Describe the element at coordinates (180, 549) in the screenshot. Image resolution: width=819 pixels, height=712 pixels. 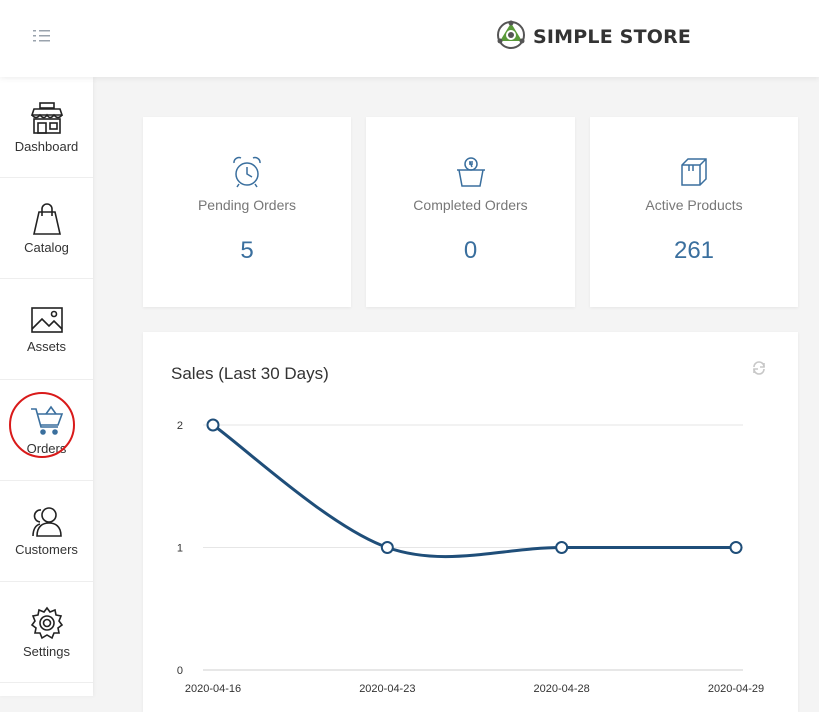
I see `y-tick-label: 1` at that location.